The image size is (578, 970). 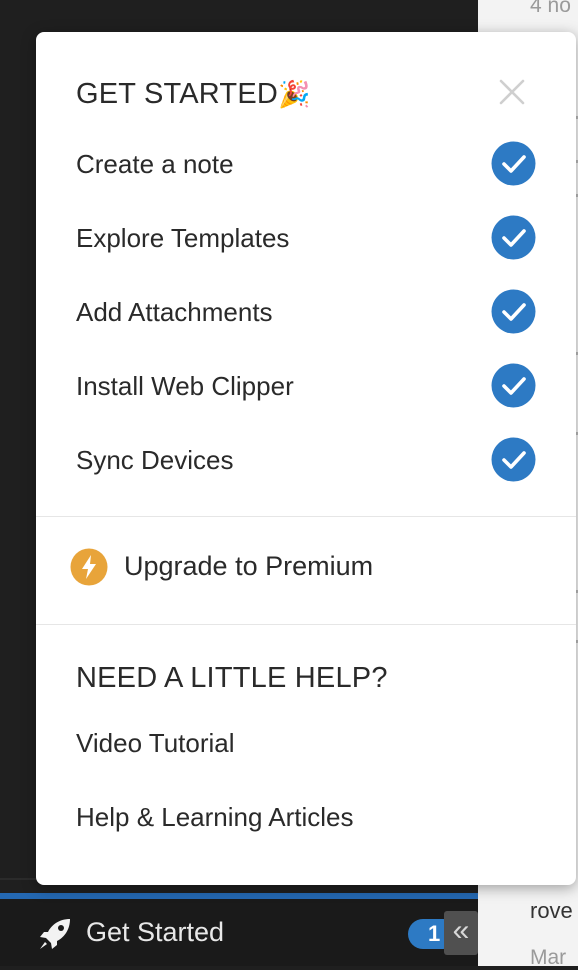 What do you see at coordinates (185, 386) in the screenshot?
I see `task-label: Install Web Clipper` at bounding box center [185, 386].